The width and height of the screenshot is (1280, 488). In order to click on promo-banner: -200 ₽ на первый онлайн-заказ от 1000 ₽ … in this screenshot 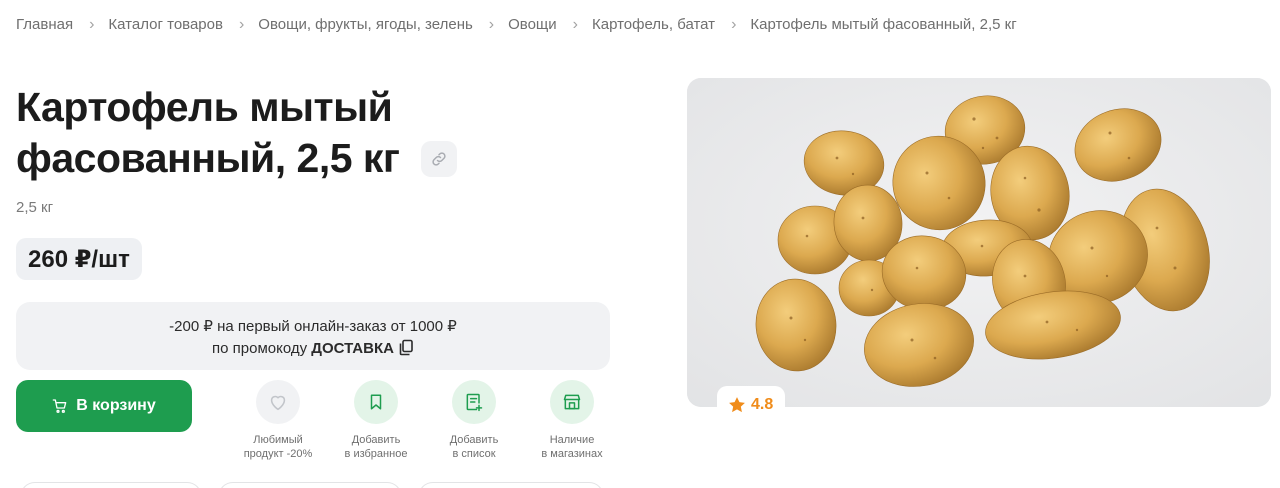, I will do `click(313, 336)`.